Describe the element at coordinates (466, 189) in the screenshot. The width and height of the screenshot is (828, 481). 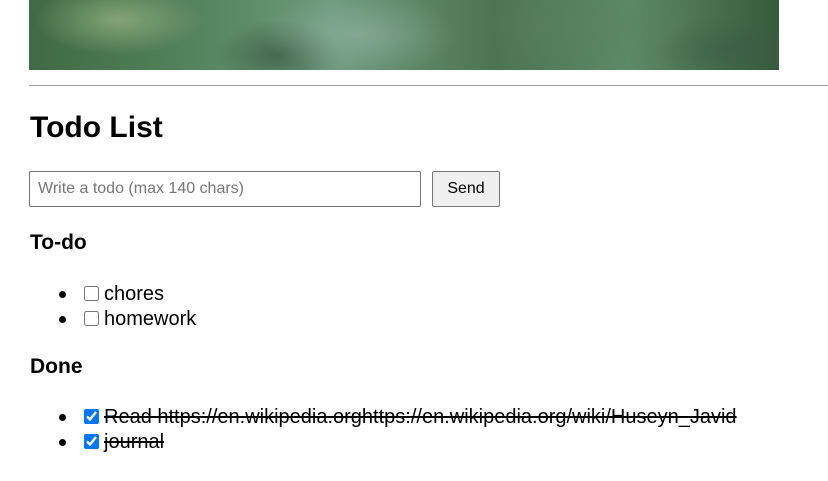
I see `send-button: Send` at that location.